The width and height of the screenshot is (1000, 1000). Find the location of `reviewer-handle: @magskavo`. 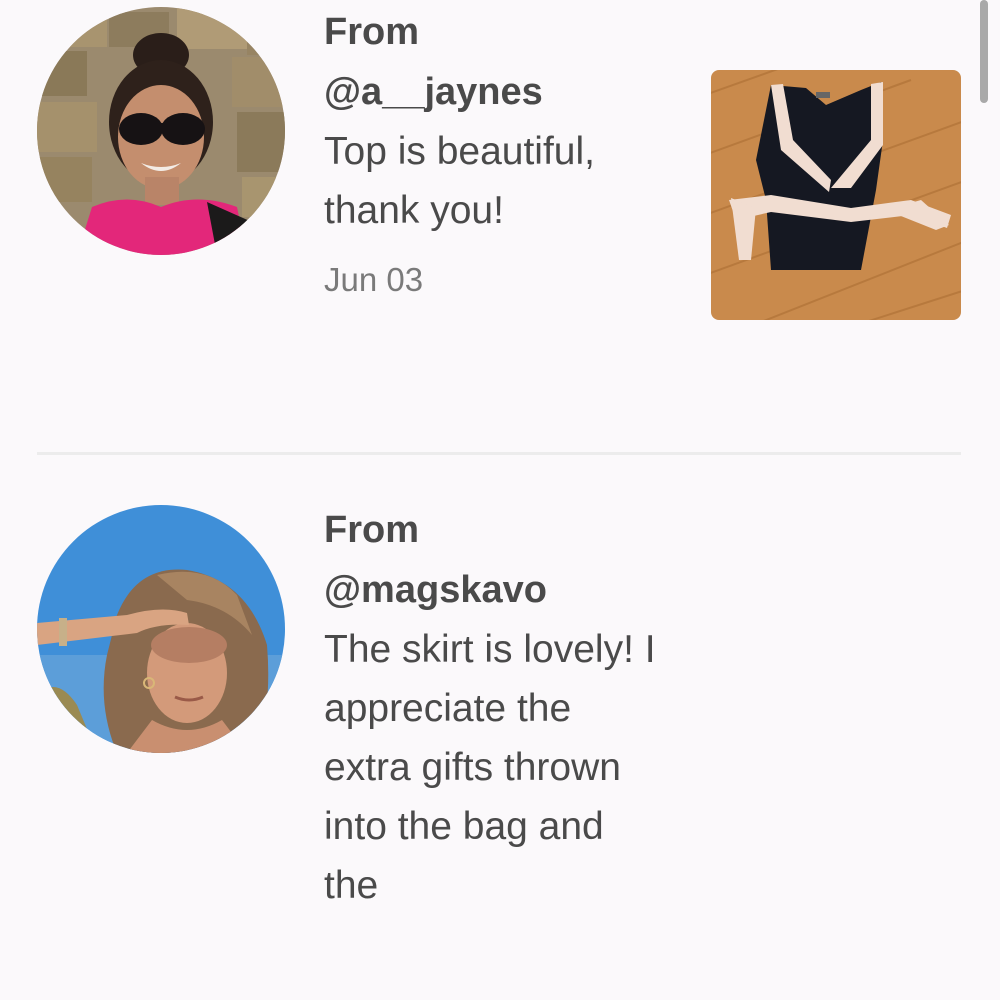

reviewer-handle: @magskavo is located at coordinates (494, 590).